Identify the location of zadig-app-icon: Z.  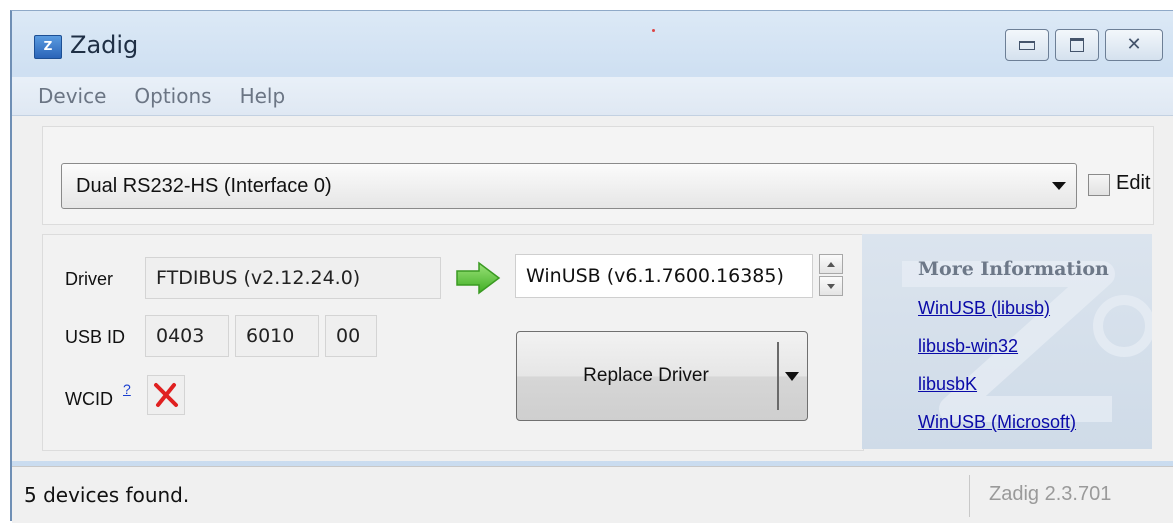
(48, 47).